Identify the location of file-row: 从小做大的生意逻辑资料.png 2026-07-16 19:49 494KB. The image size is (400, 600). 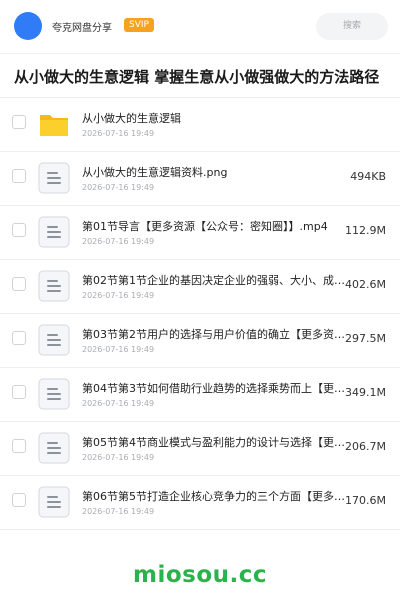
(200, 179).